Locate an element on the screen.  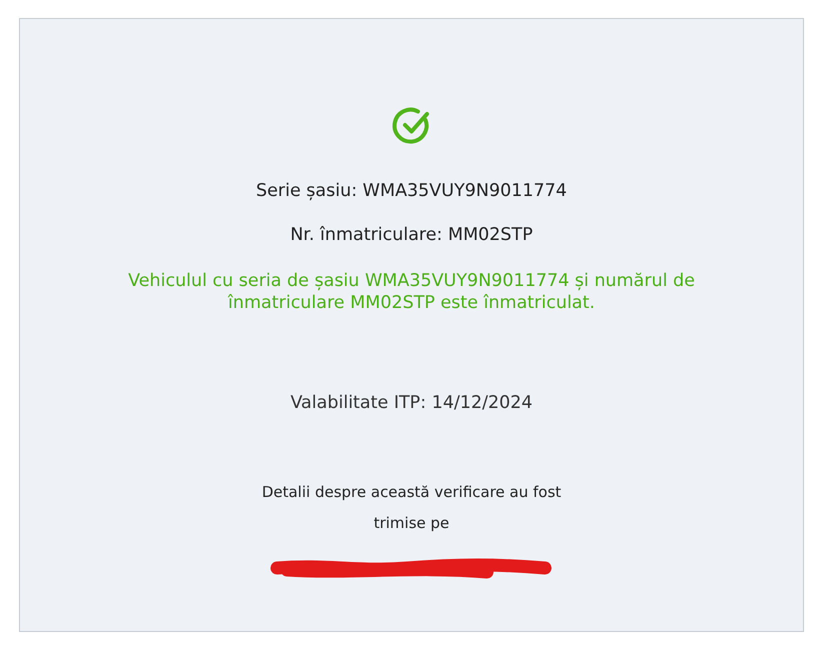
plate-number: Nr. înmatriculare: MM02STP is located at coordinates (411, 235).